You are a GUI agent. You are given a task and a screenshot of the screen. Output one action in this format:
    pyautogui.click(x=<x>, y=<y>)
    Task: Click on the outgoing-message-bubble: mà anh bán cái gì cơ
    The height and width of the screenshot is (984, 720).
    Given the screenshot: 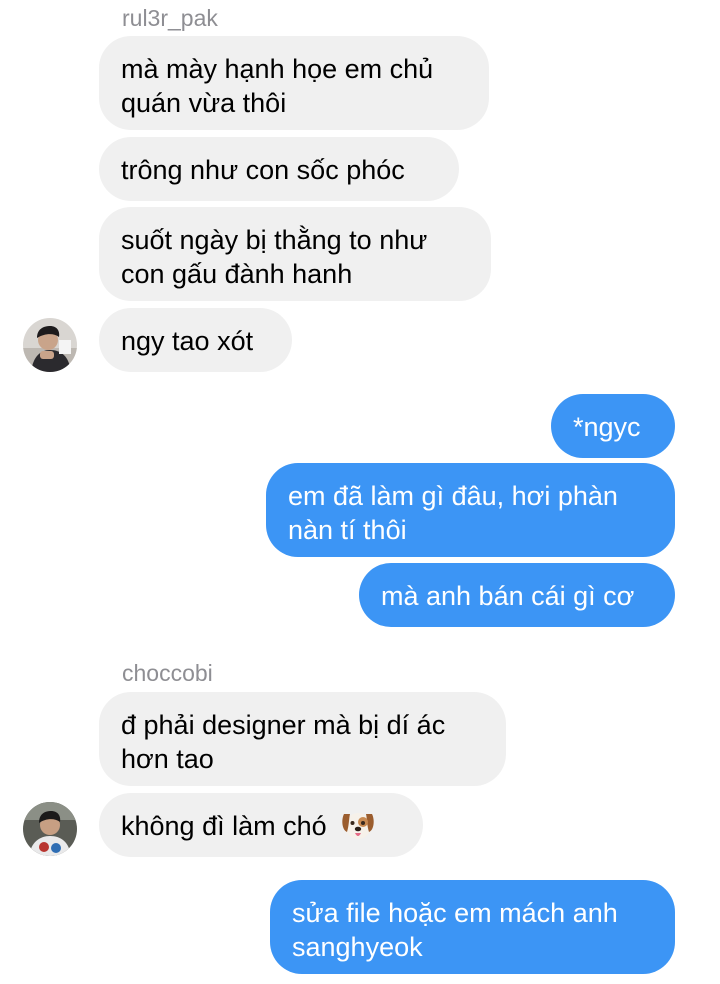 What is the action you would take?
    pyautogui.click(x=517, y=595)
    